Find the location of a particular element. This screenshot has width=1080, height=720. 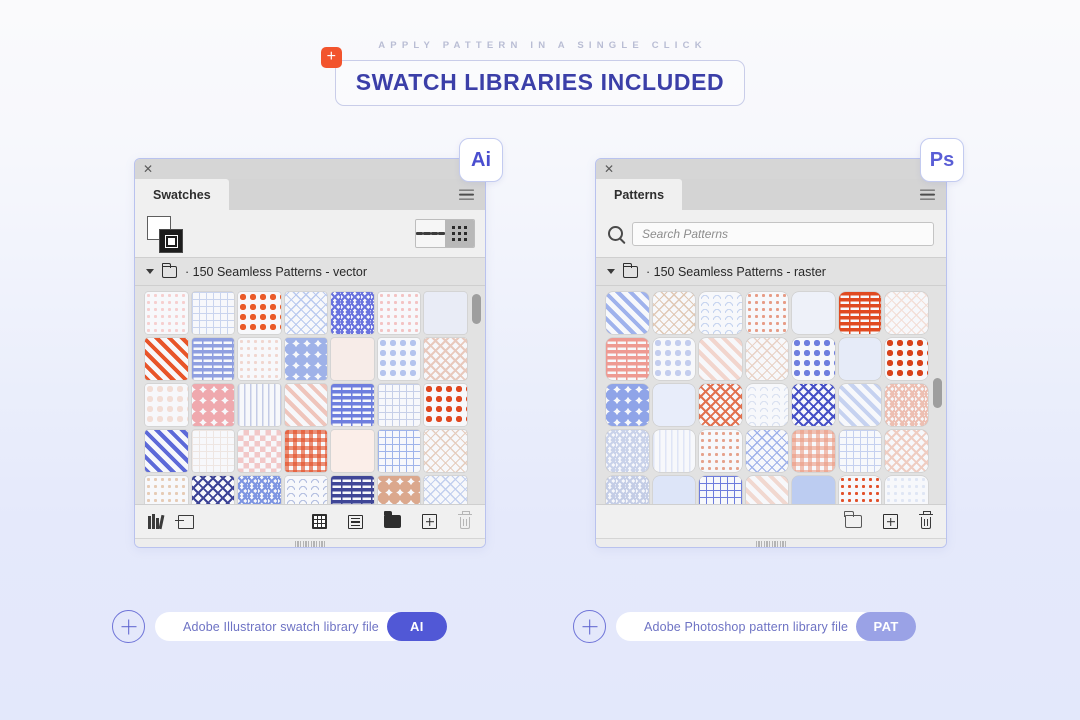

delete-swatch-icon is located at coordinates (465, 520).